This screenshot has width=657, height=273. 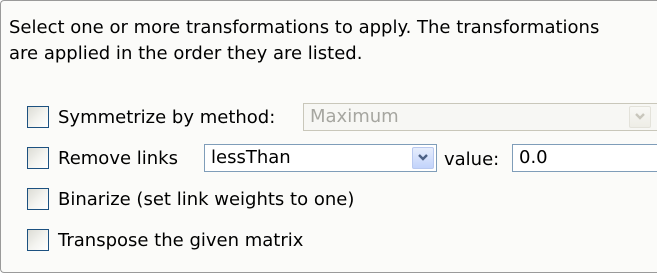 I want to click on transpose-checkbox, so click(x=38, y=240).